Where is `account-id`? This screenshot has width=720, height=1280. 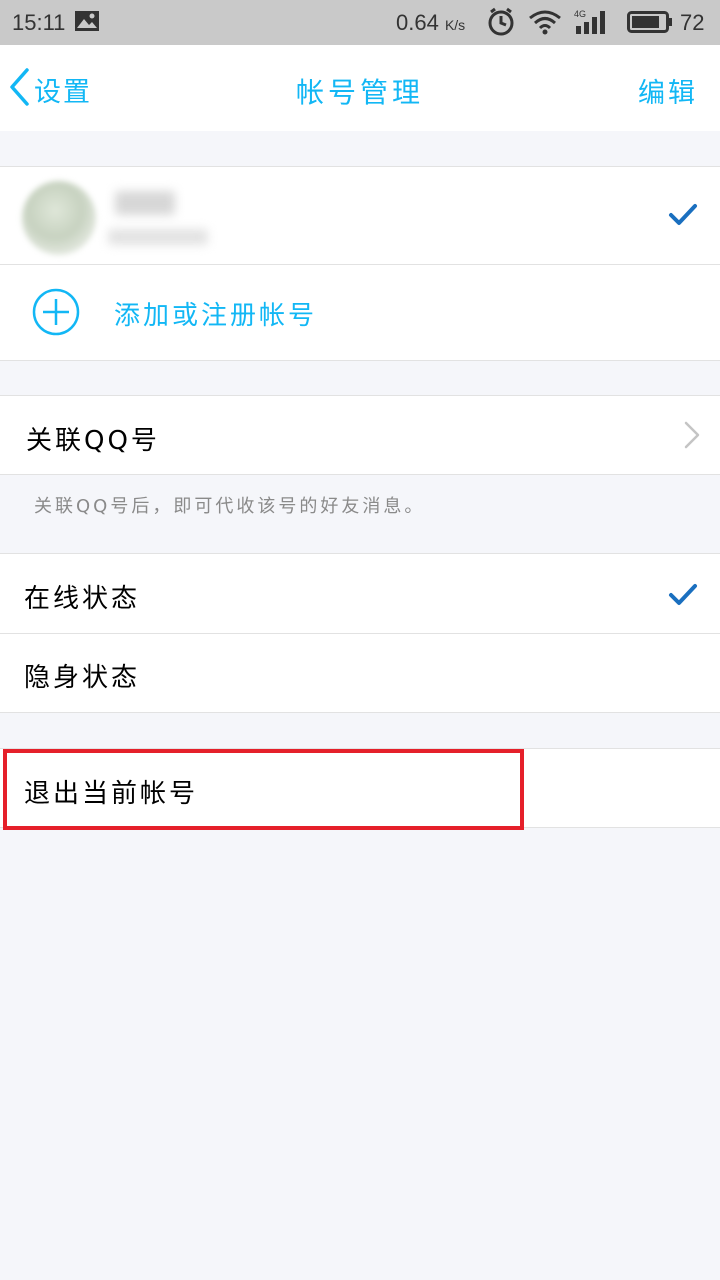
account-id is located at coordinates (158, 237).